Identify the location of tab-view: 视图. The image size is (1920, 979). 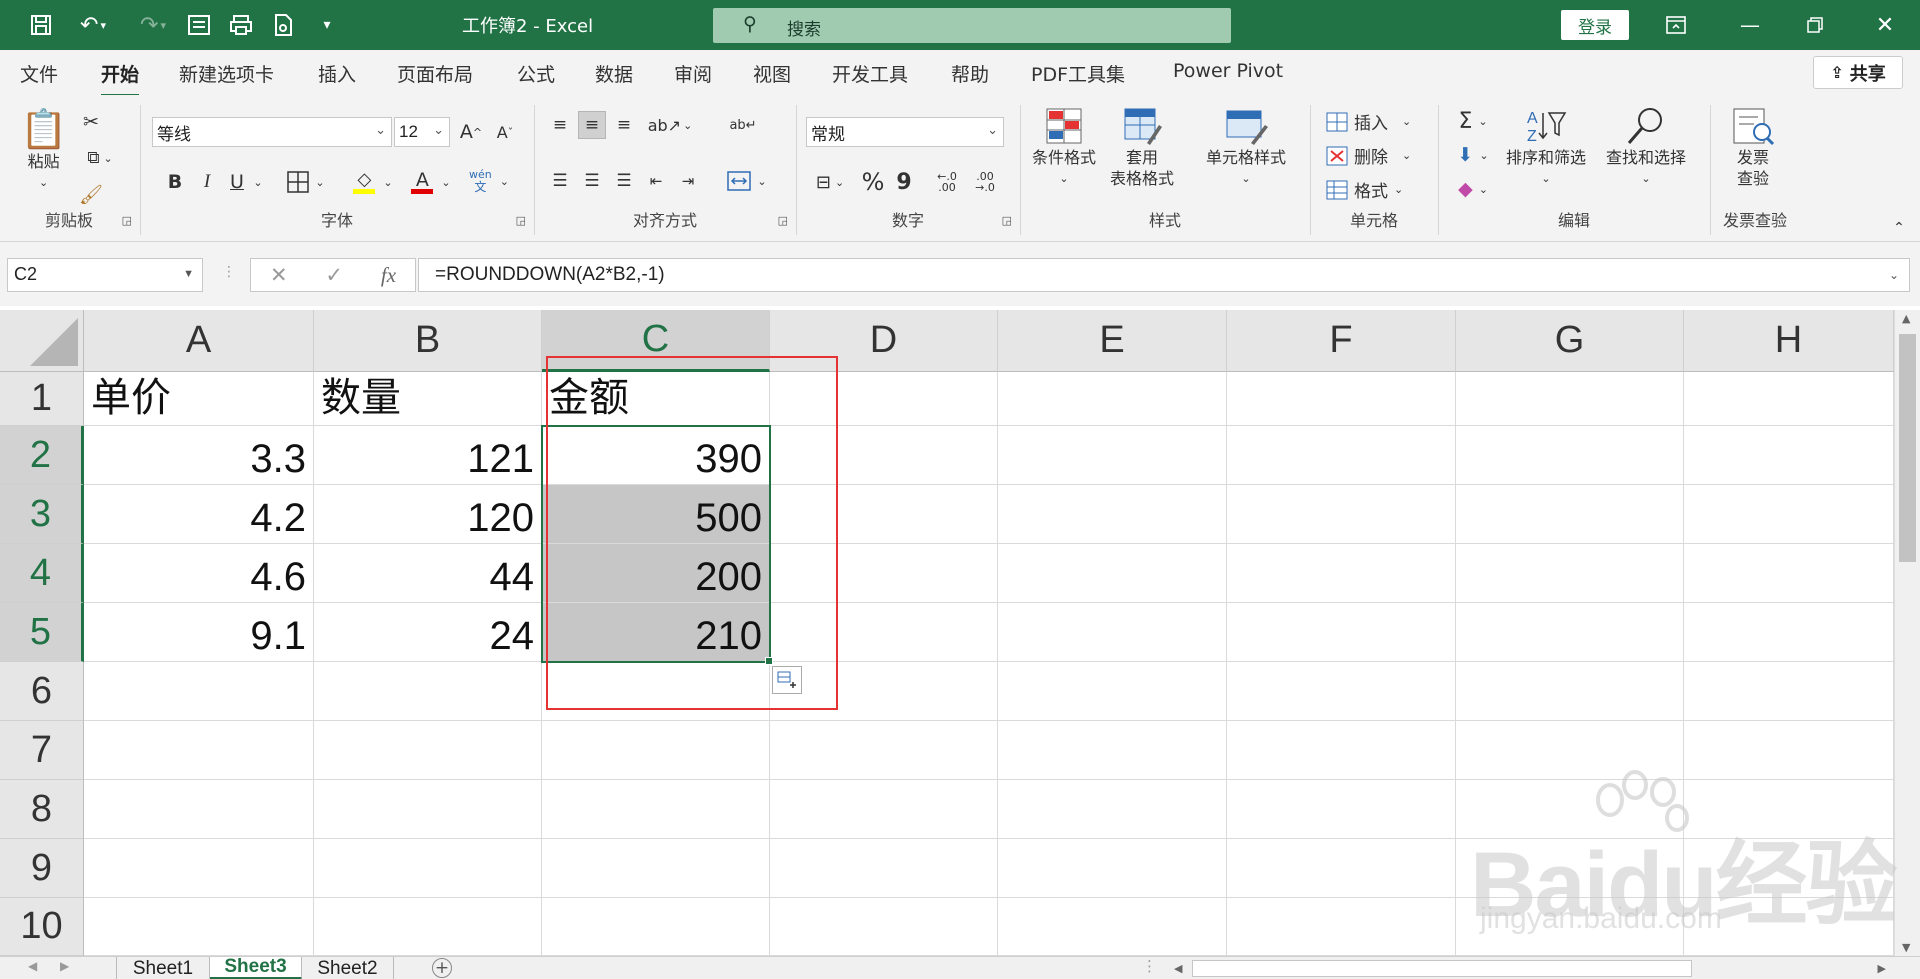
(772, 73).